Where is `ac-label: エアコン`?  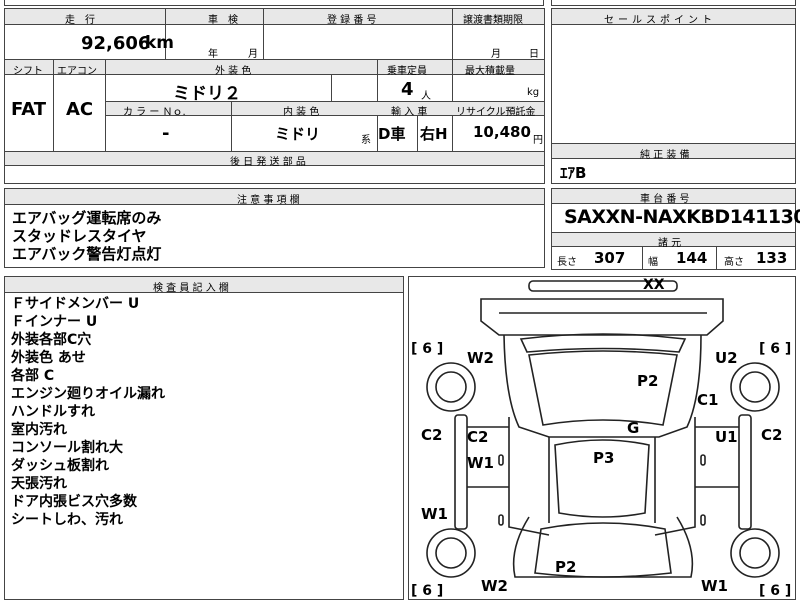
ac-label: エアコン is located at coordinates (77, 71).